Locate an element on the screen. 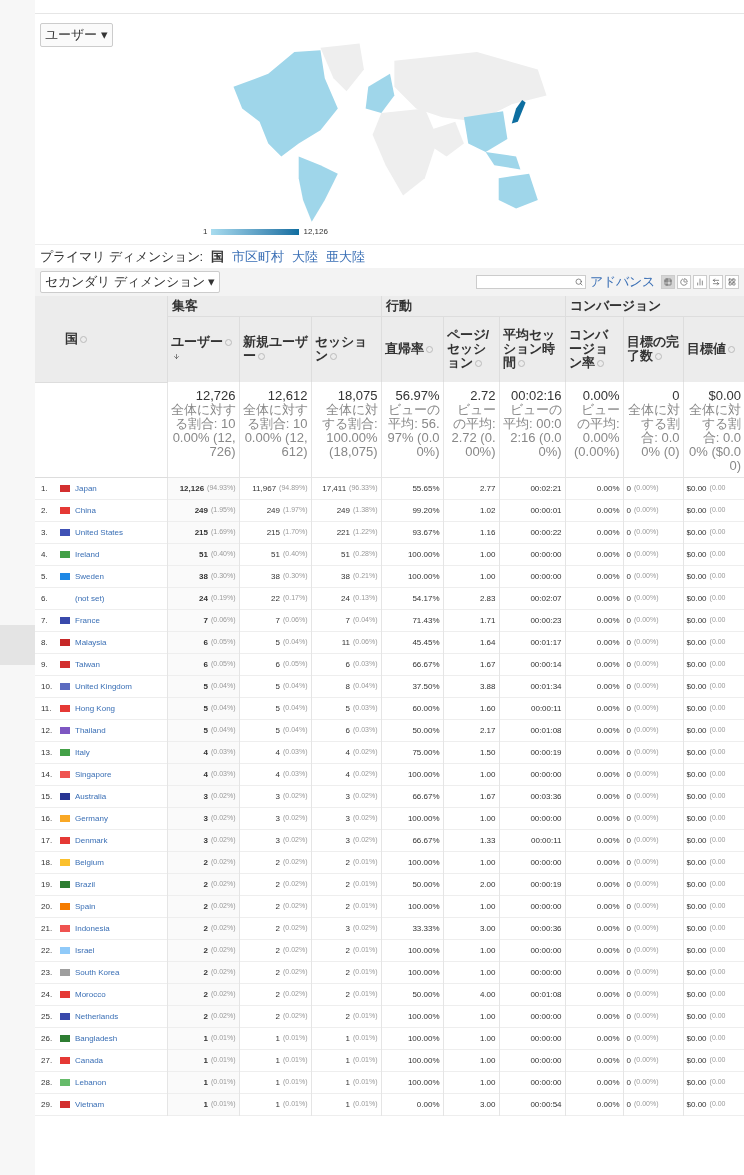 This screenshot has width=744, height=1175. search-field is located at coordinates (531, 282).